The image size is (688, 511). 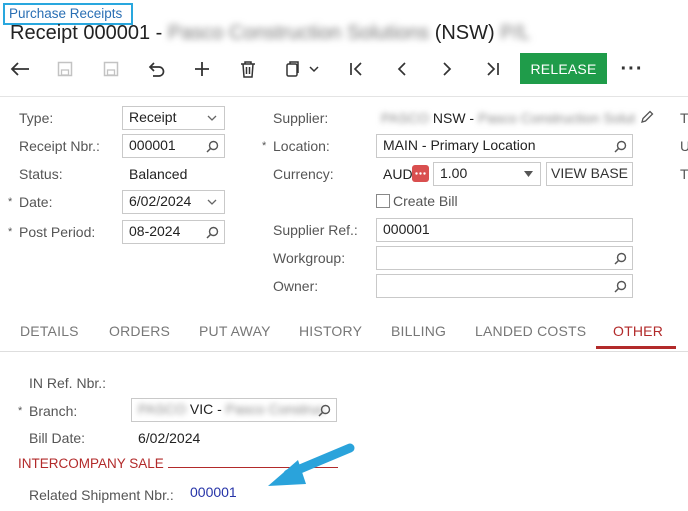 I want to click on branch-code: PASCO, so click(x=162, y=409).